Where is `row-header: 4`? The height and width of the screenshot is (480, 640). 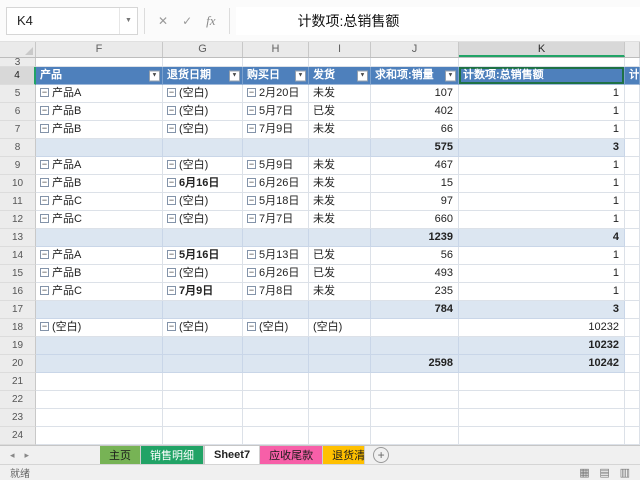
row-header: 4 is located at coordinates (18, 76).